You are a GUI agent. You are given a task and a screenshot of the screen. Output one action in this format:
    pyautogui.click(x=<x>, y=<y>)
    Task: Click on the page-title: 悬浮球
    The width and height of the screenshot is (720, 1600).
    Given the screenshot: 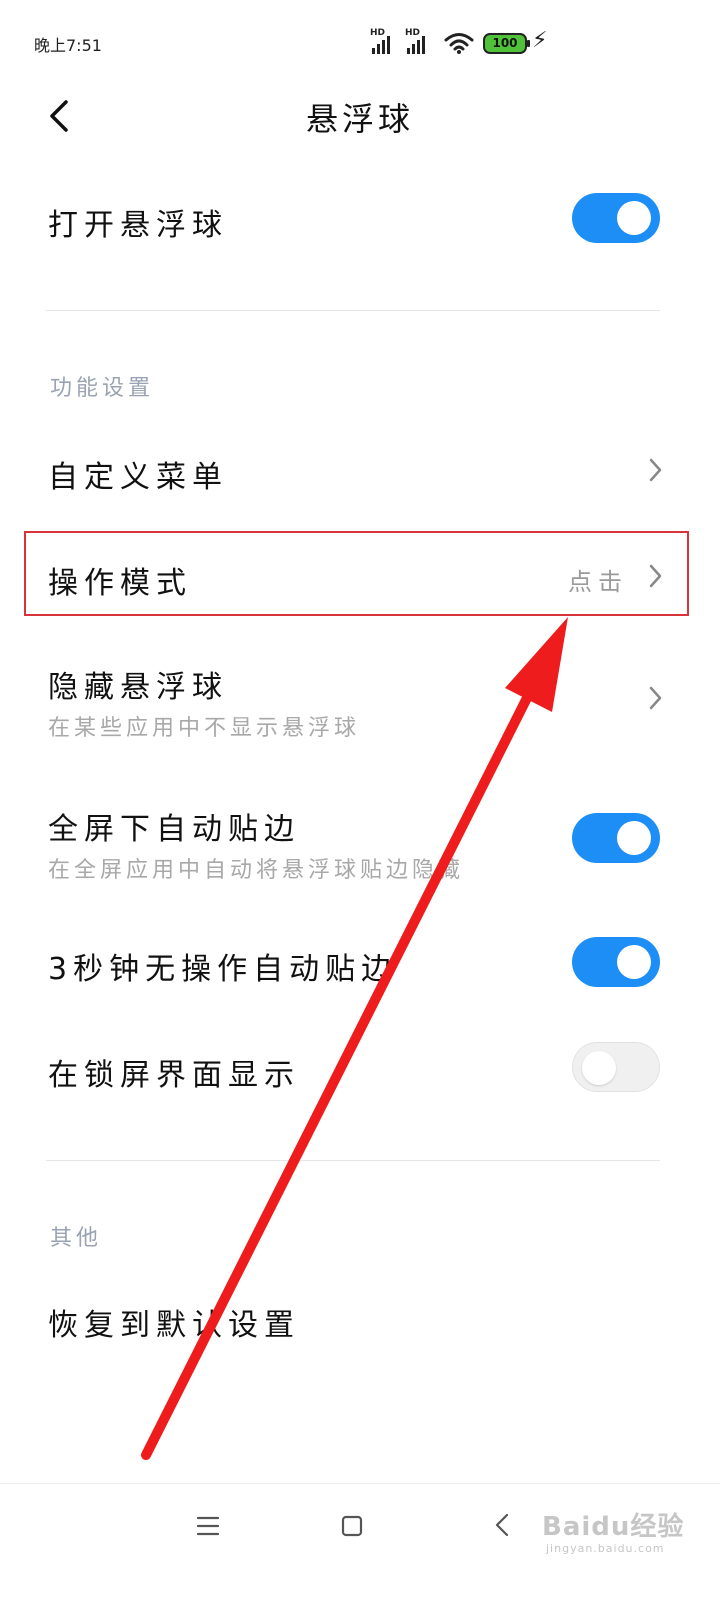 What is the action you would take?
    pyautogui.click(x=359, y=119)
    